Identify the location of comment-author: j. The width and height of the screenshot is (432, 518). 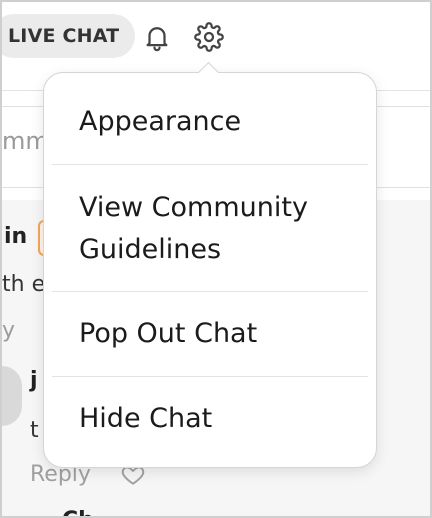
(34, 380).